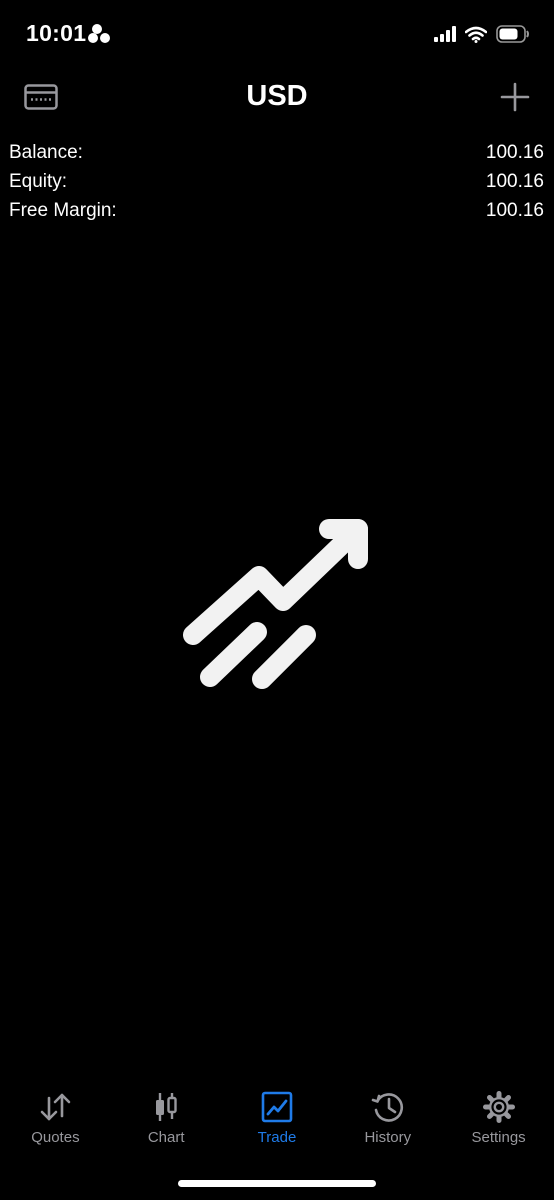 Image resolution: width=554 pixels, height=1200 pixels. I want to click on tab-trade-label: Trade, so click(277, 1137).